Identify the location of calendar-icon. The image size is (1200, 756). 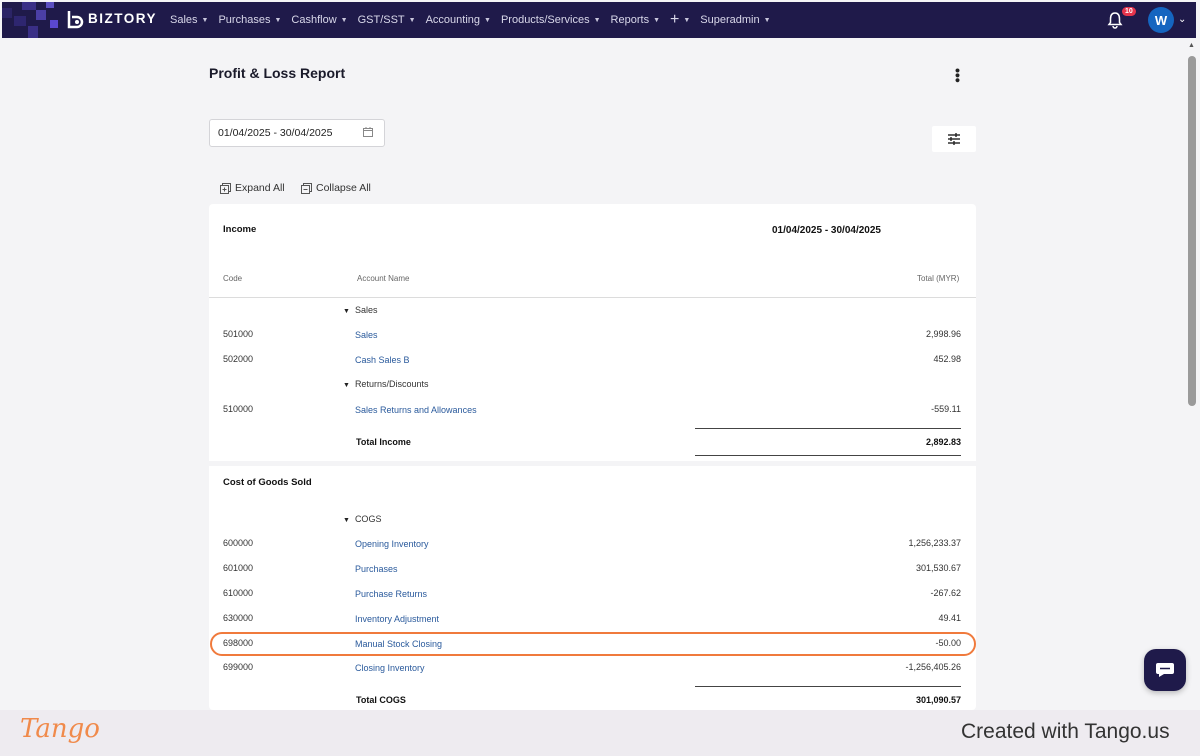
(368, 132).